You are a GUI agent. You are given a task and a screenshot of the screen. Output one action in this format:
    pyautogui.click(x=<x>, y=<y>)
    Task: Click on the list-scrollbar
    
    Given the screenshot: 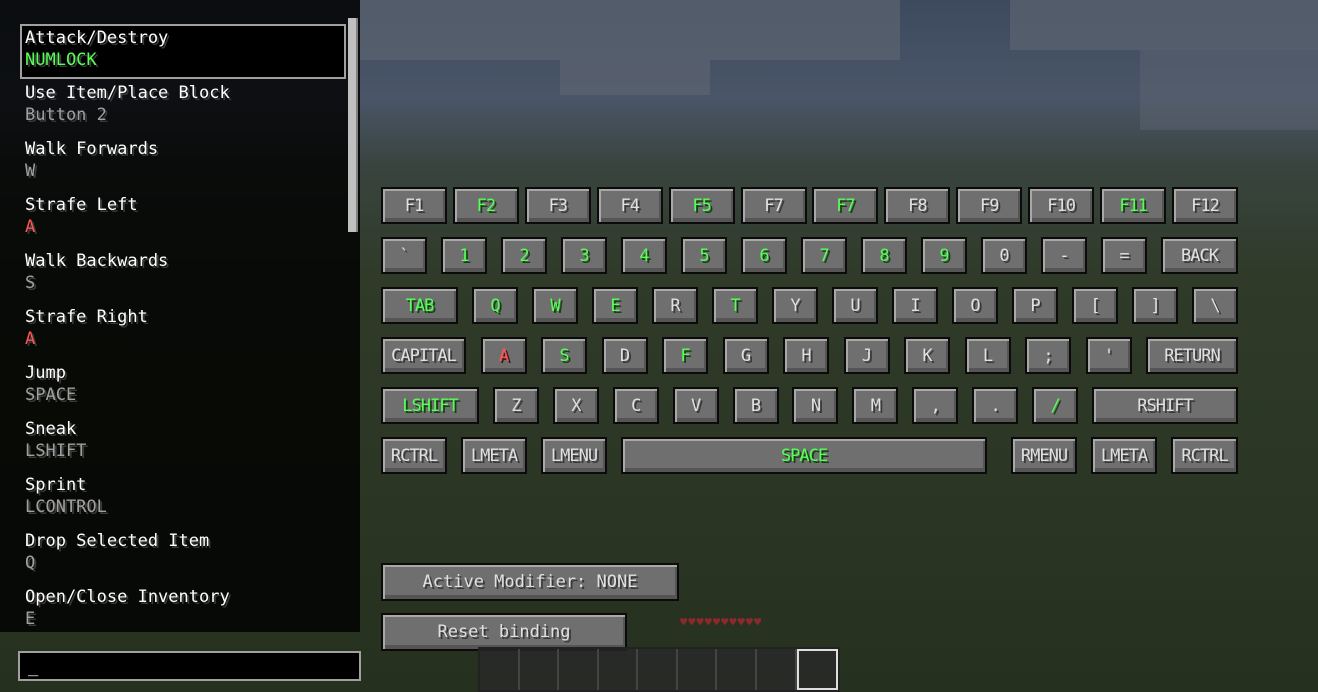 What is the action you would take?
    pyautogui.click(x=353, y=125)
    